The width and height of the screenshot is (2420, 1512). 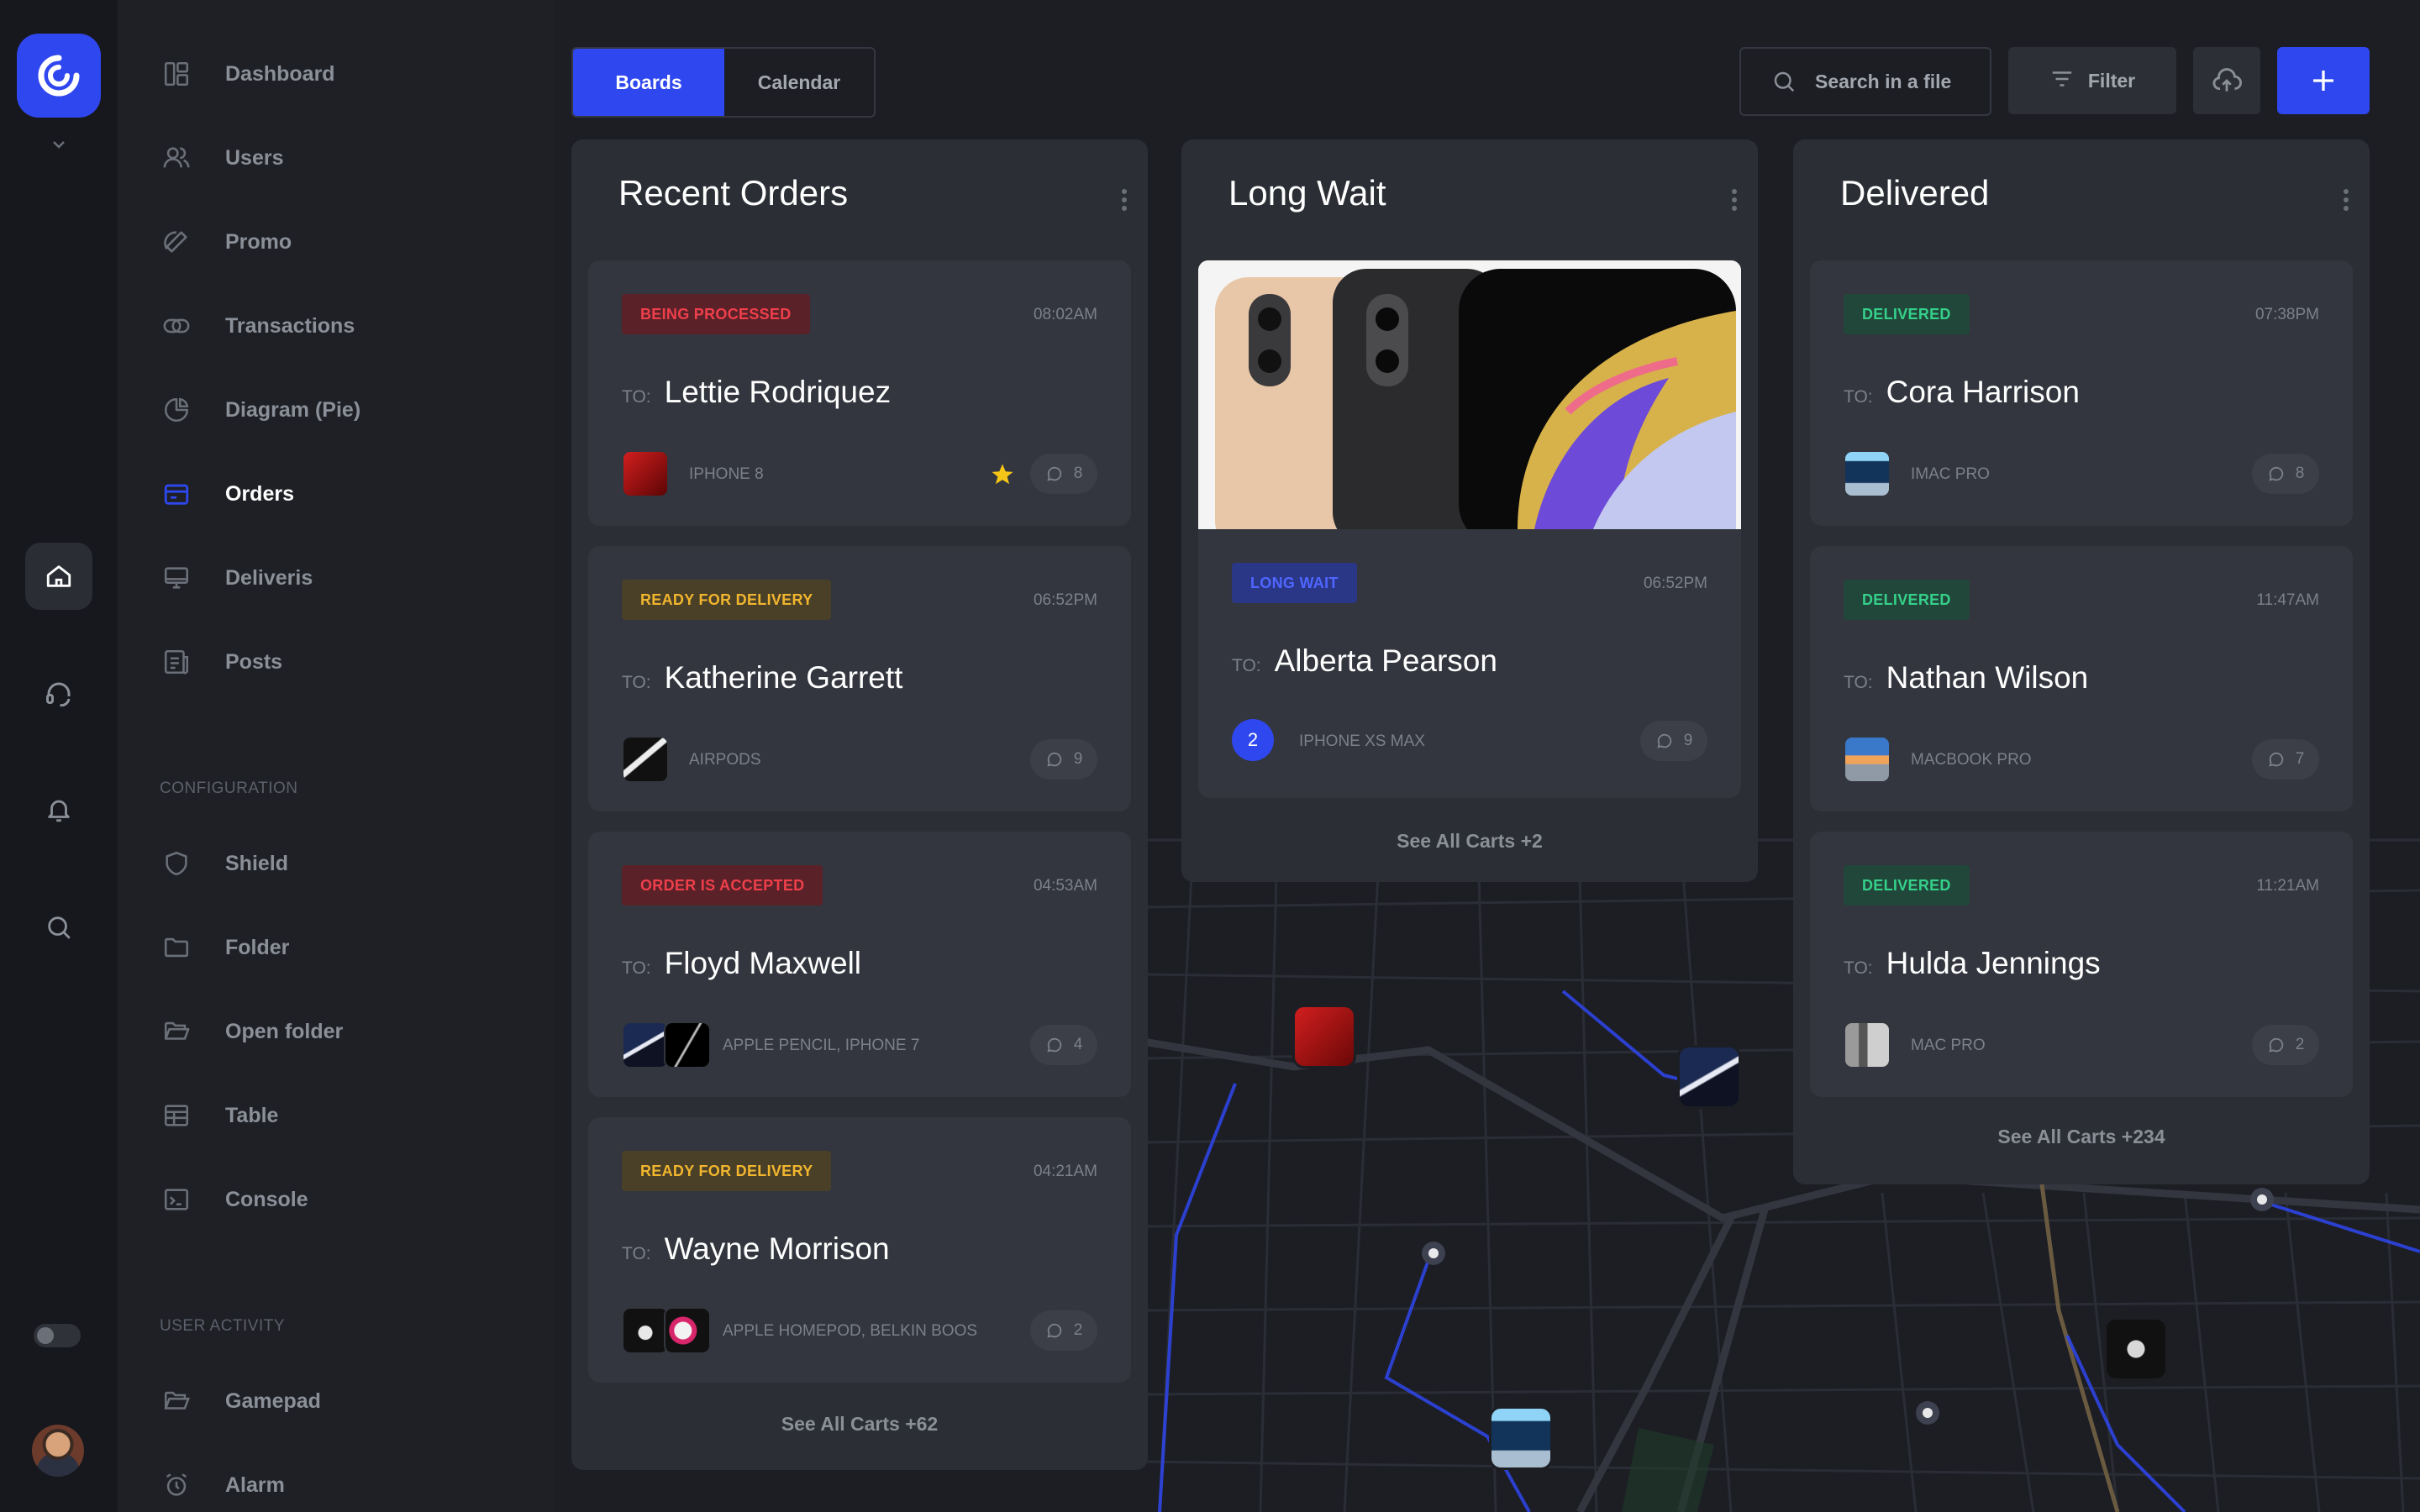 I want to click on search-button, so click(x=58, y=927).